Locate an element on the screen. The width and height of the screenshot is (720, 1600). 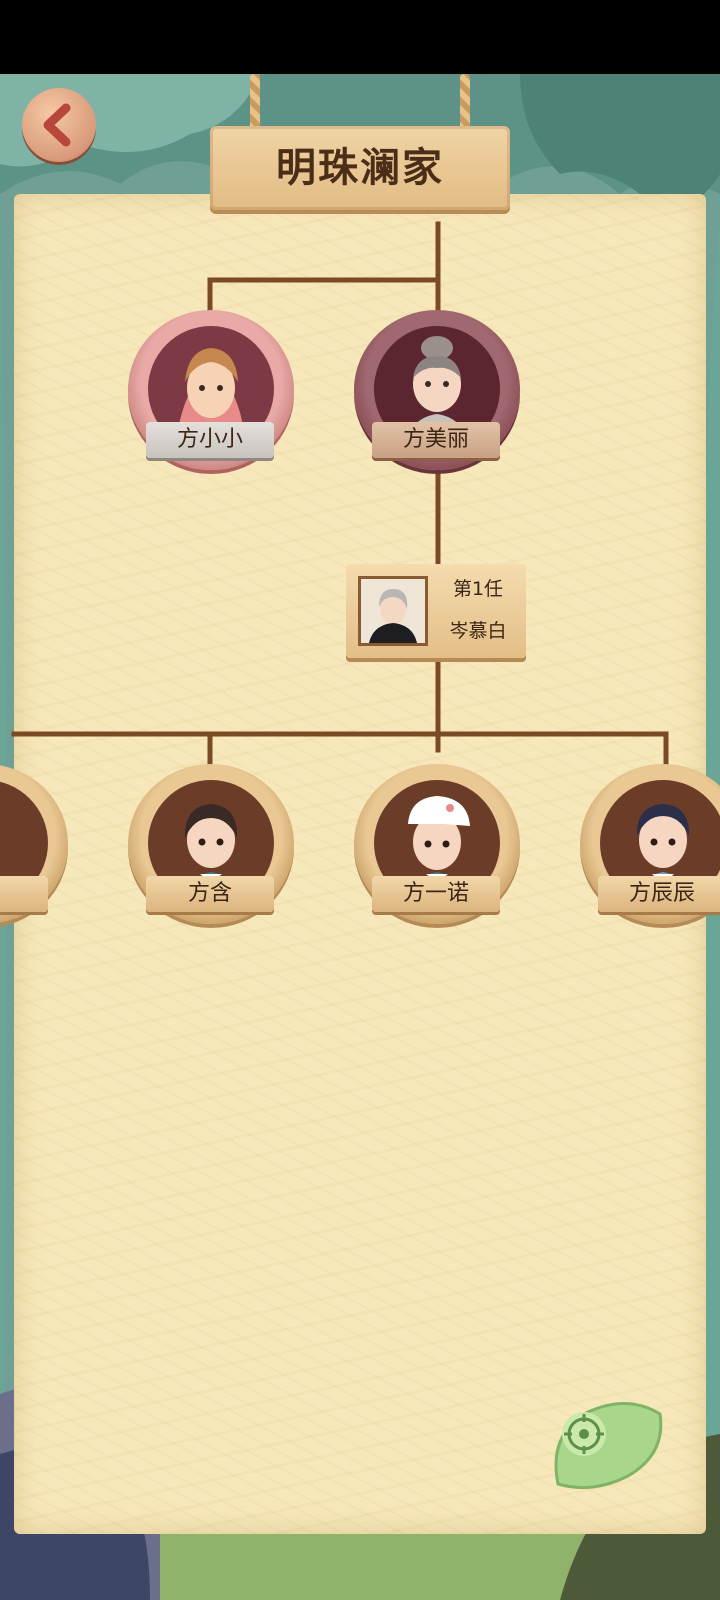
spouse-name: 岑慕白 is located at coordinates (478, 631).